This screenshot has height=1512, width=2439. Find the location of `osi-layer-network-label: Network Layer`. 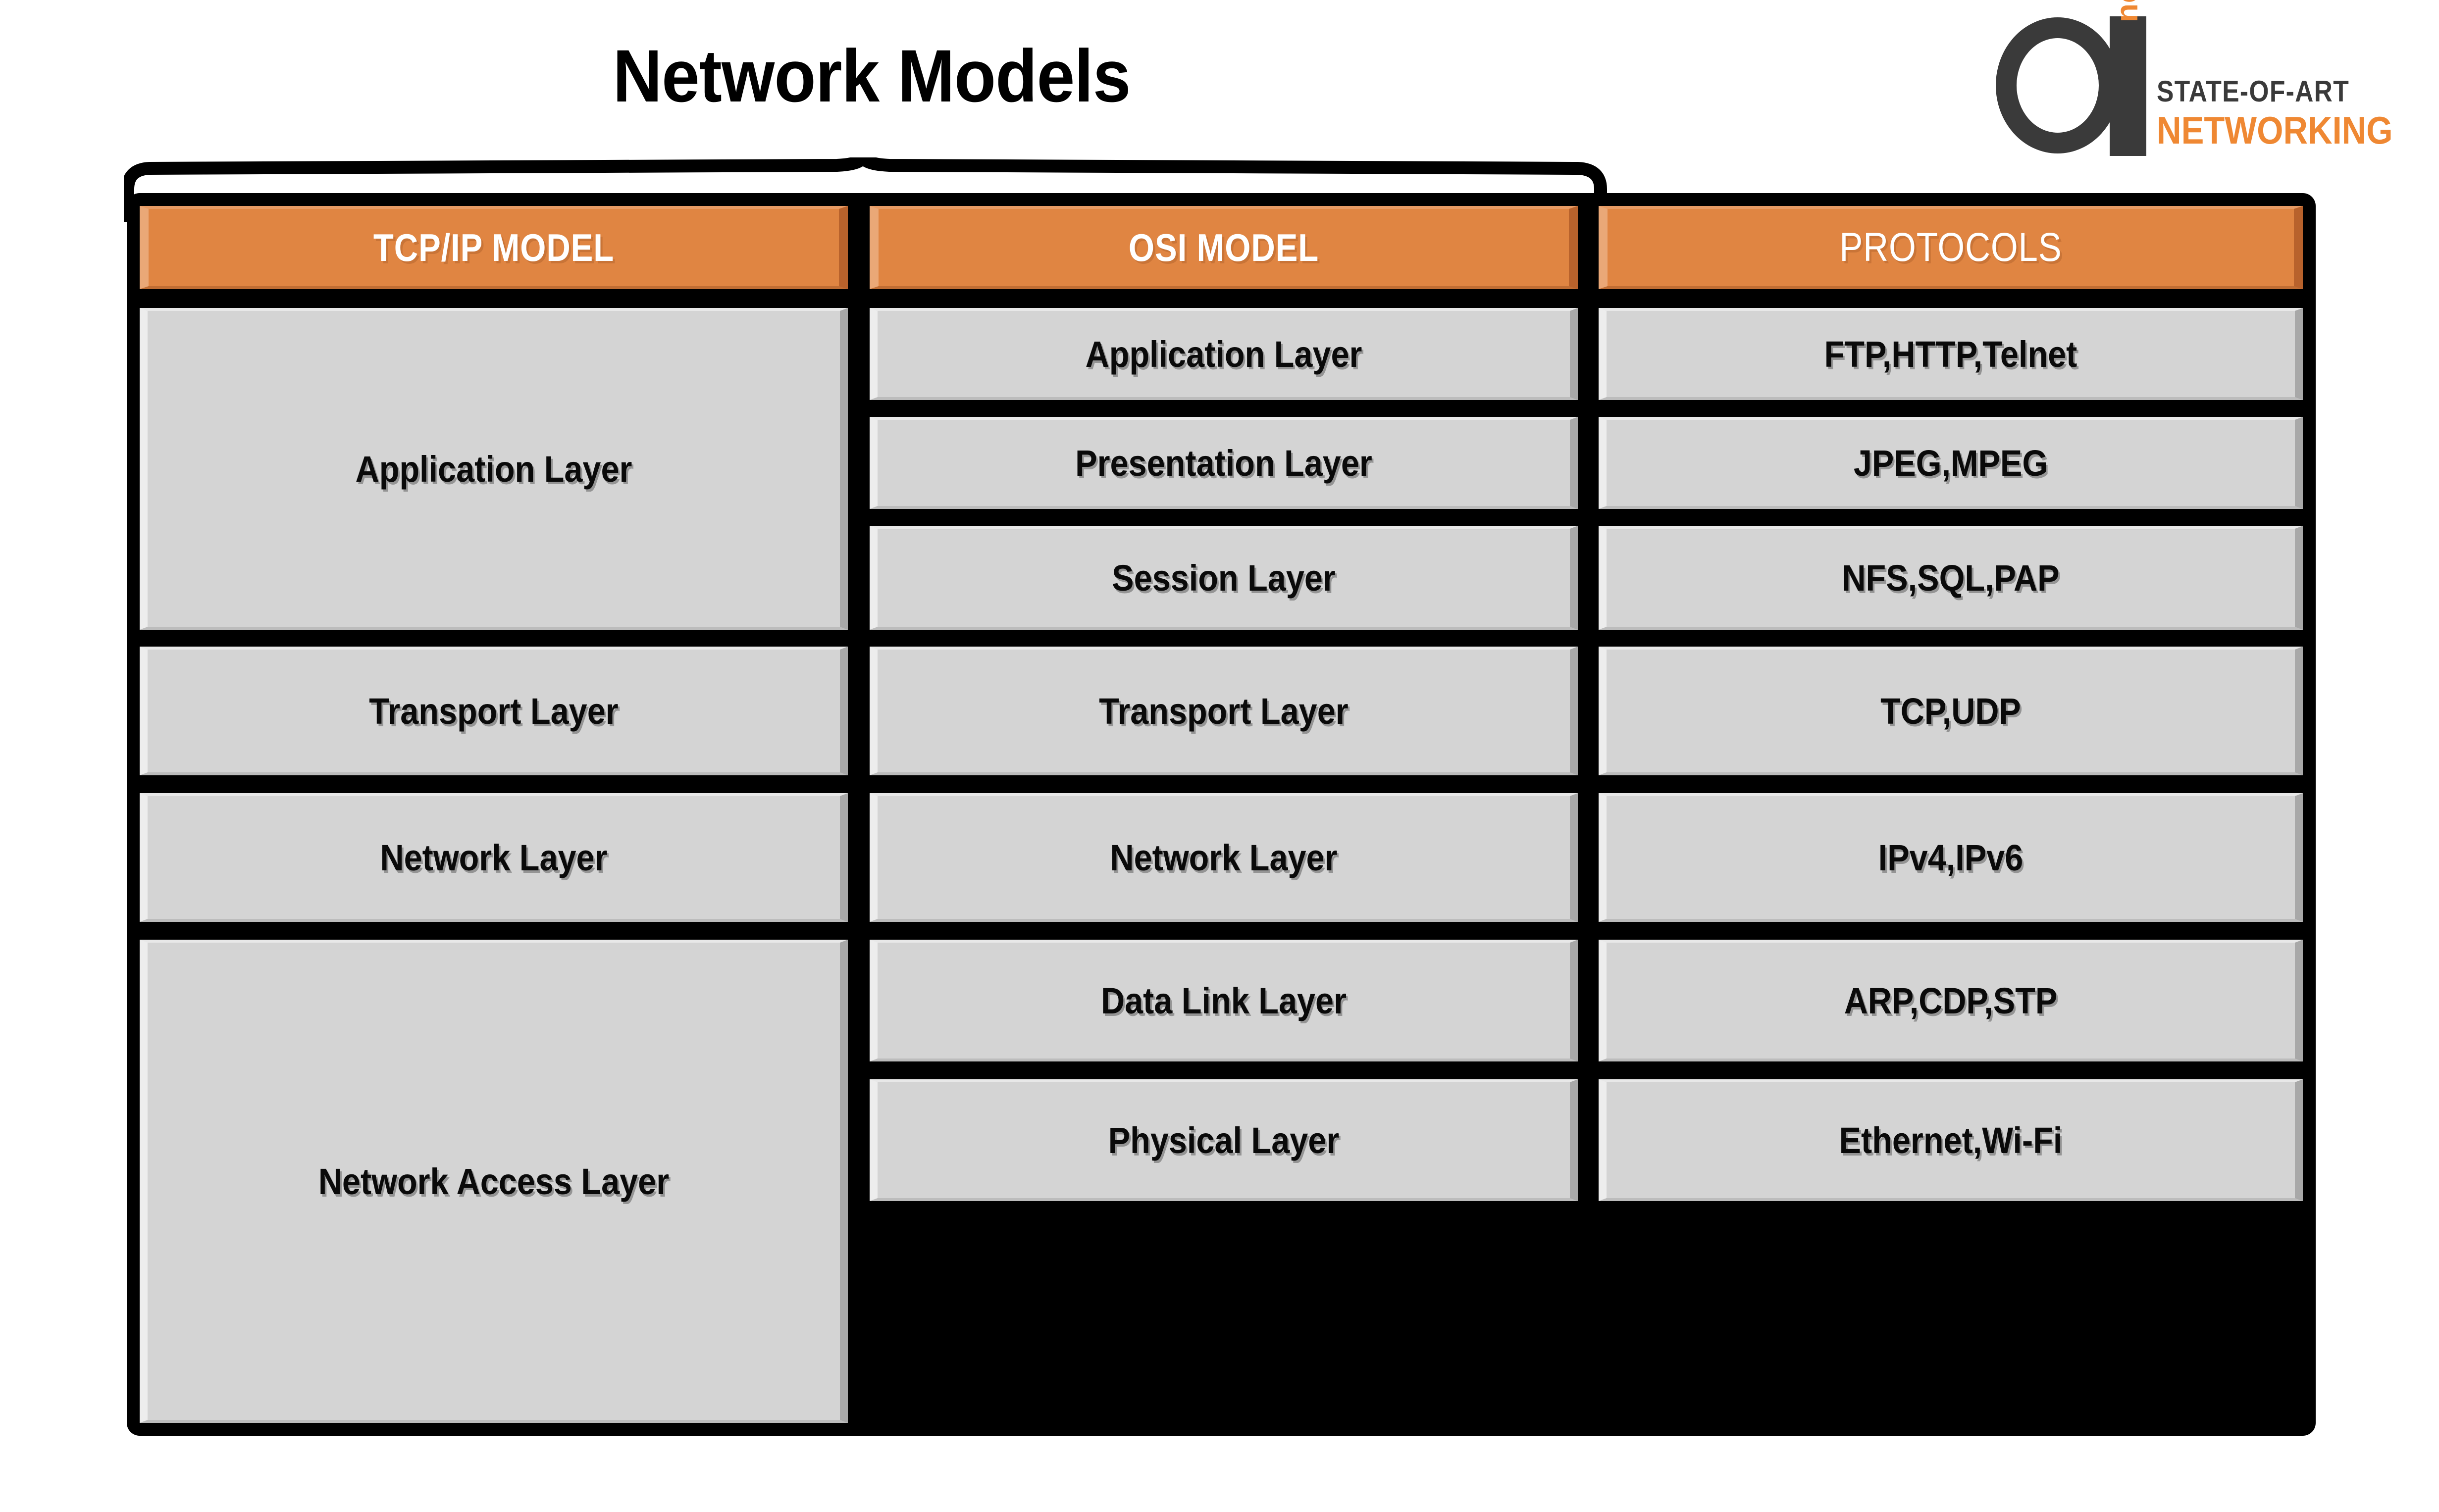

osi-layer-network-label: Network Layer is located at coordinates (1224, 857).